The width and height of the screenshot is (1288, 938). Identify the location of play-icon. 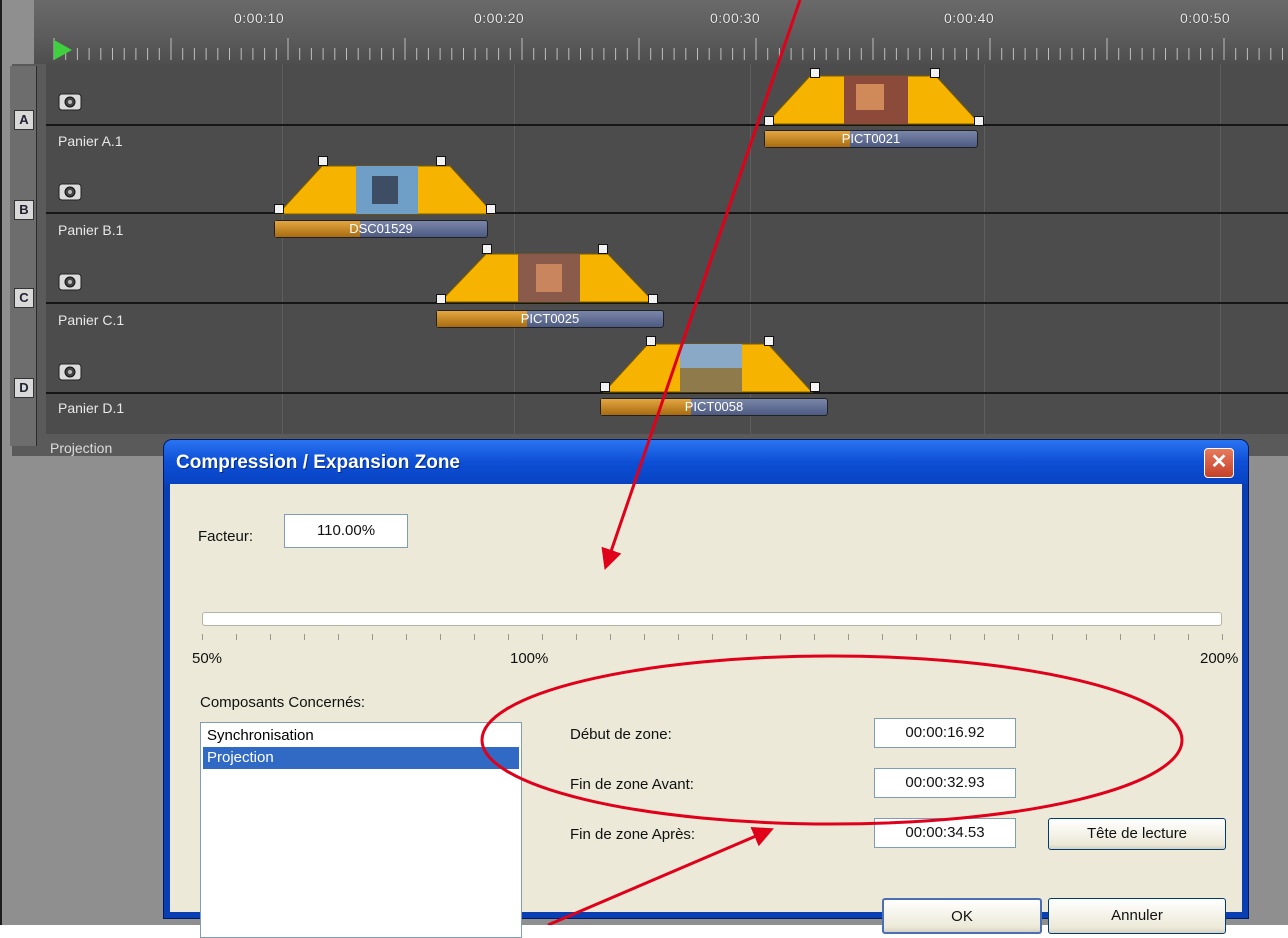
(63, 50).